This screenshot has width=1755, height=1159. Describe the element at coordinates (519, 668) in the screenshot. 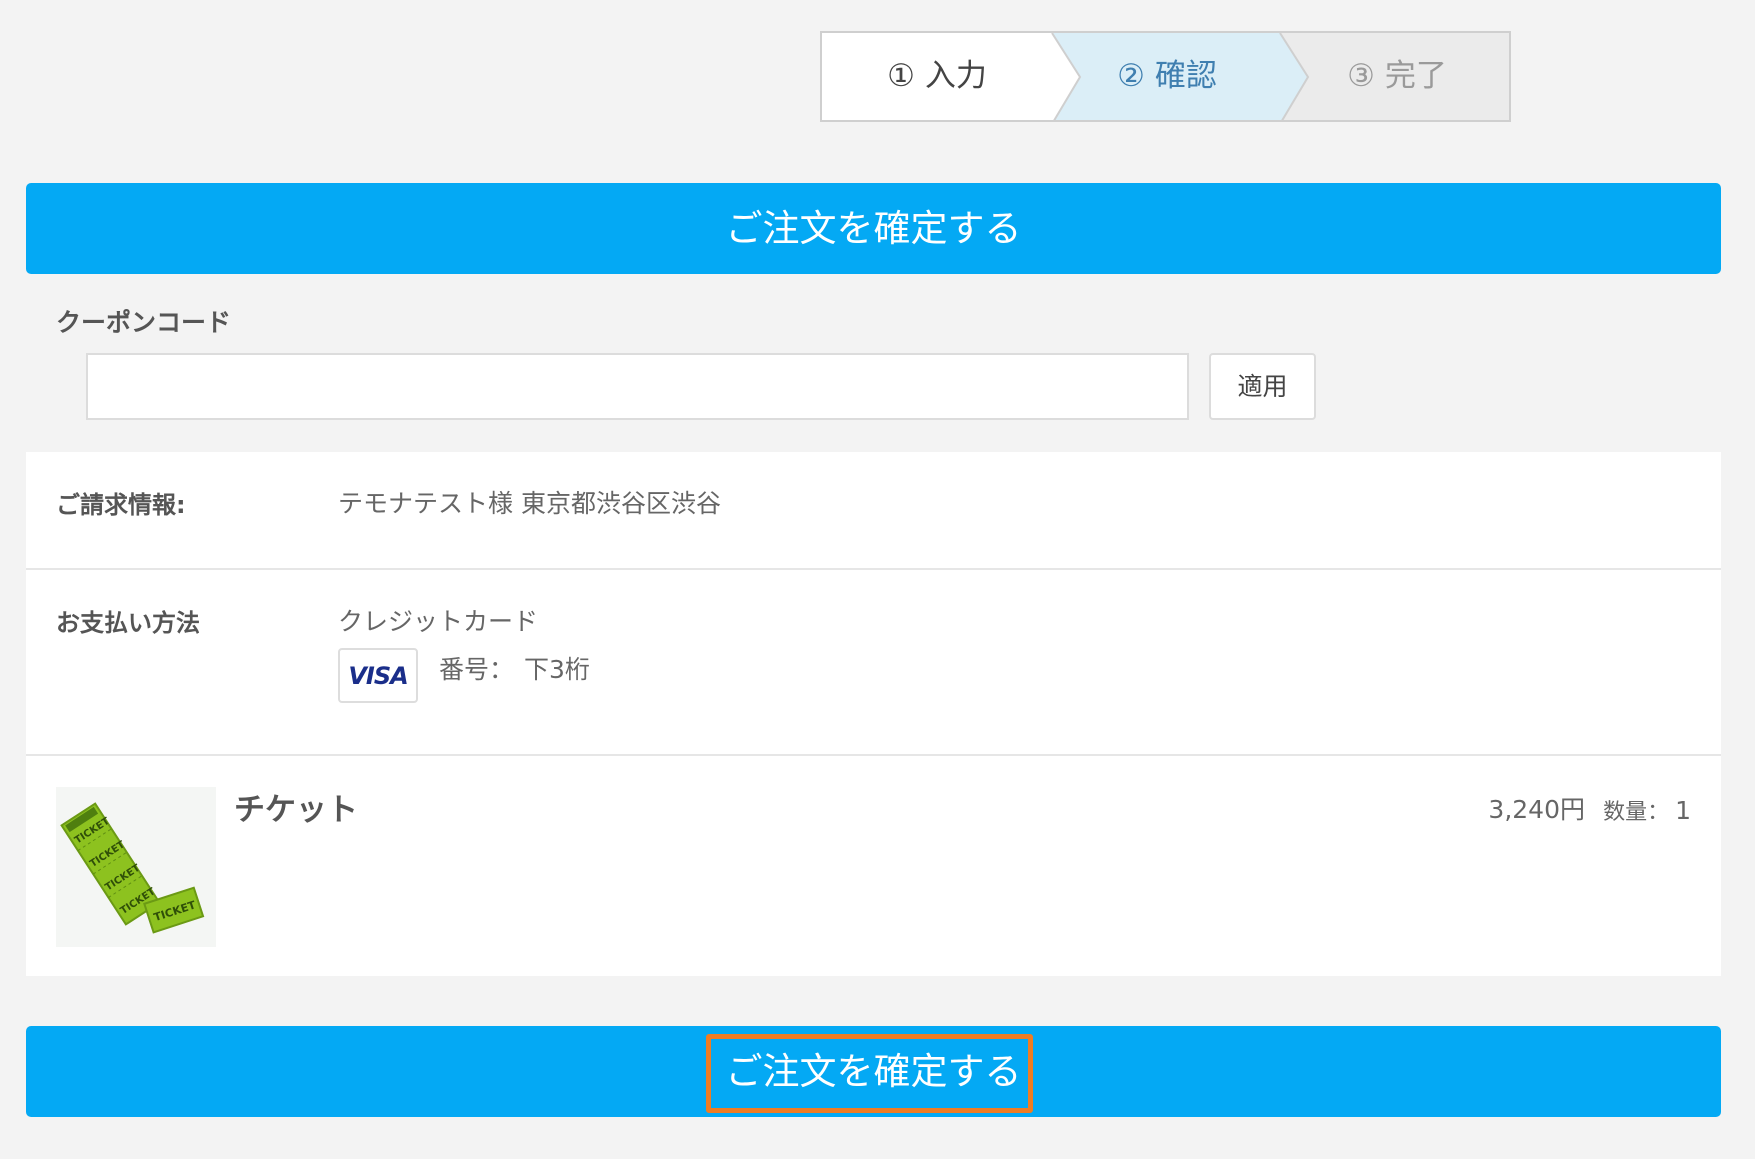

I see `card-number: 番号： 下3桁` at that location.